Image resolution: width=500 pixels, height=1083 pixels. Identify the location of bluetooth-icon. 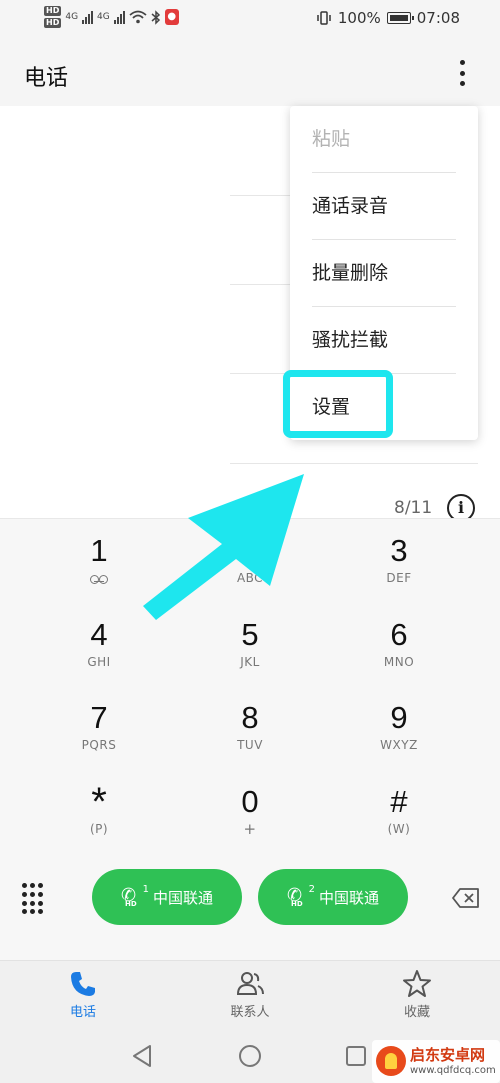
(155, 17).